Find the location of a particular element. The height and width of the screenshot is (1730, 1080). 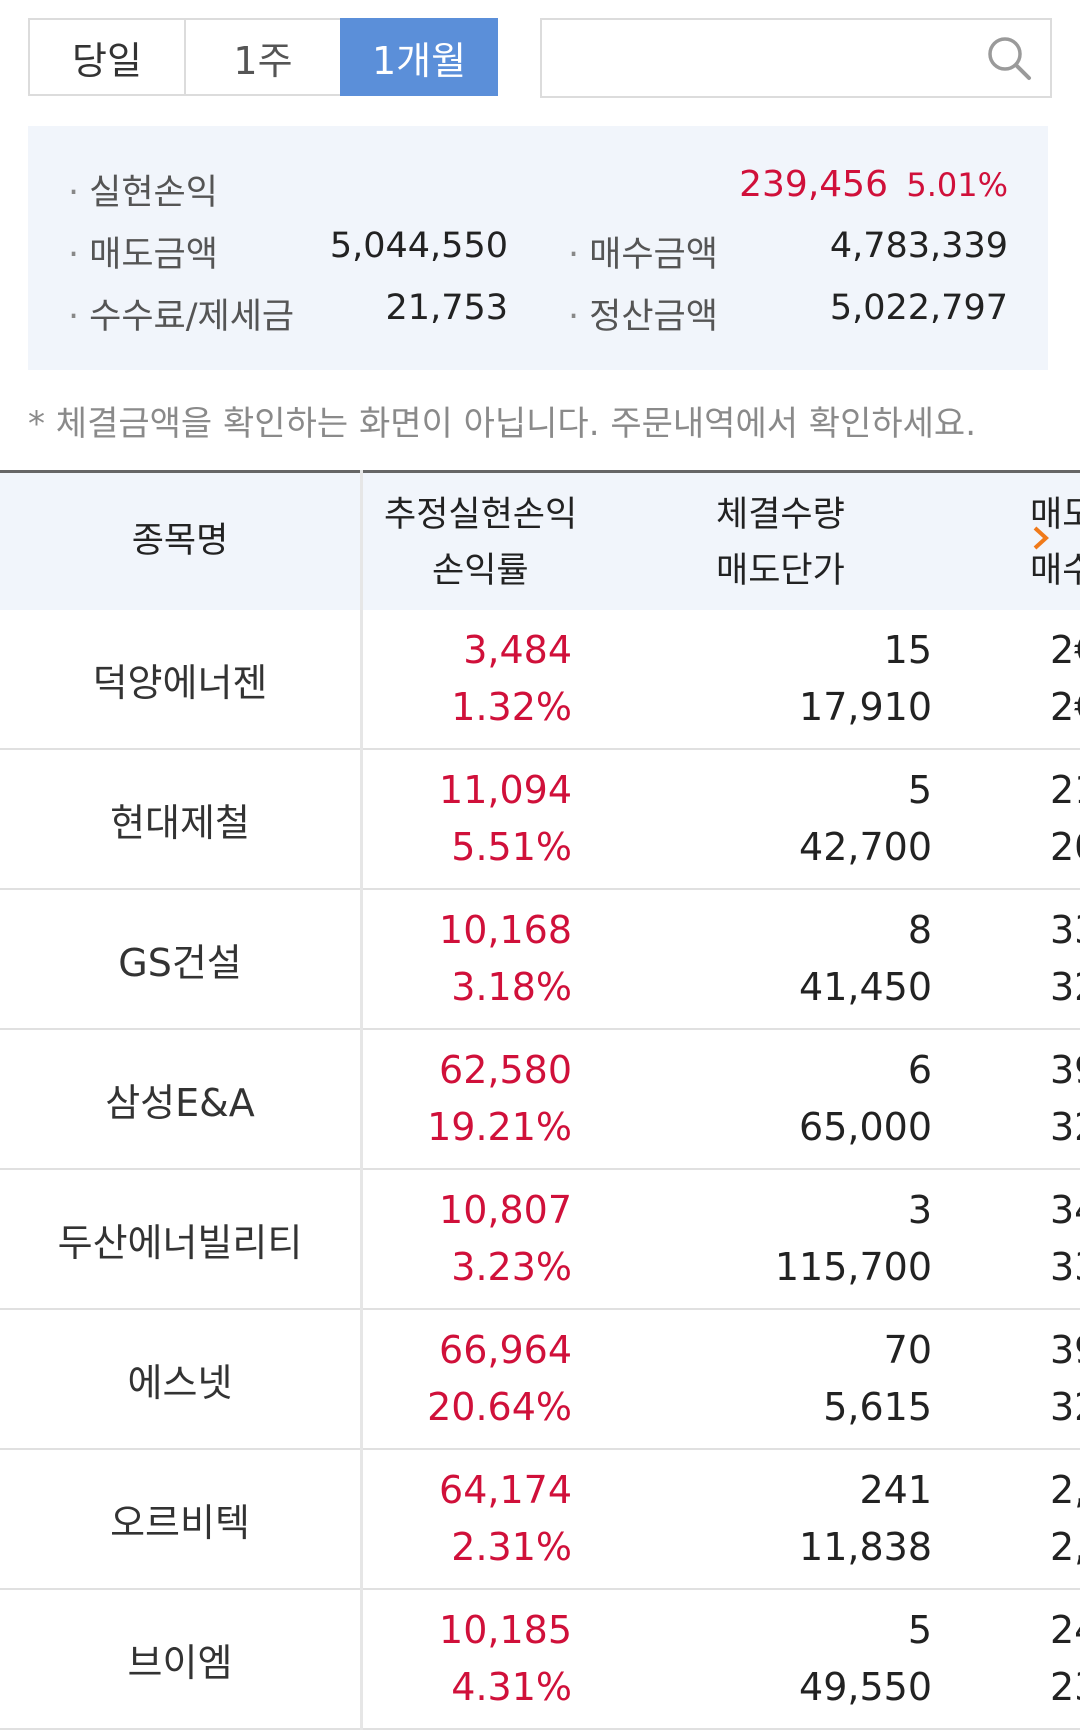

summary-row-fee-settle: 수수료/제세금 21,753 정산금액 5,022,797 is located at coordinates (538, 313).